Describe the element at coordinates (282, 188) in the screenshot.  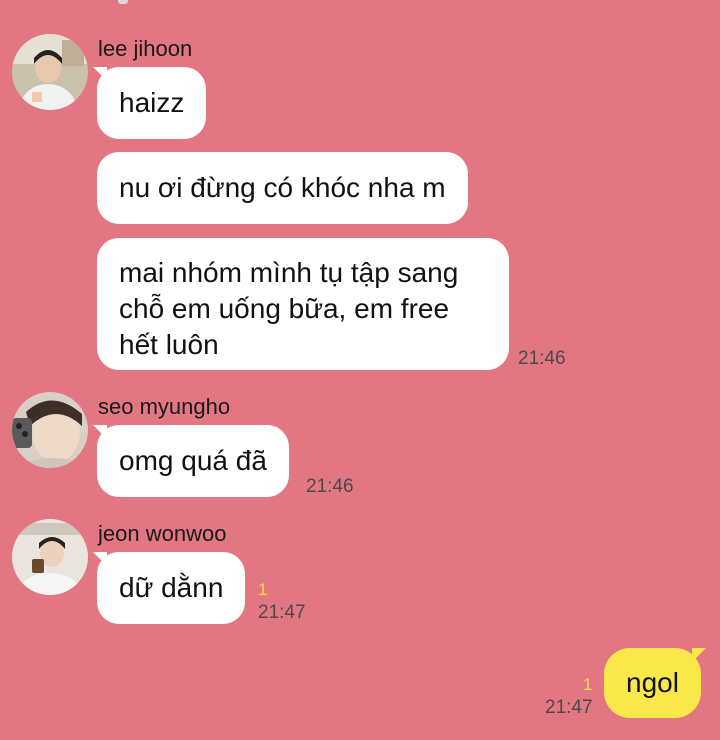
I see `message-bubble: nu ơi đừng có khóc nha m` at that location.